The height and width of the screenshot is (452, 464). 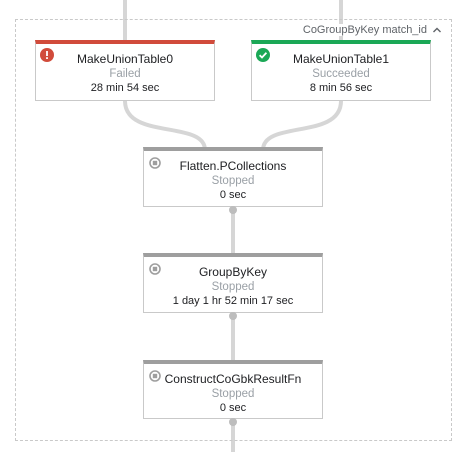 I want to click on step-status: Failed, so click(x=125, y=74).